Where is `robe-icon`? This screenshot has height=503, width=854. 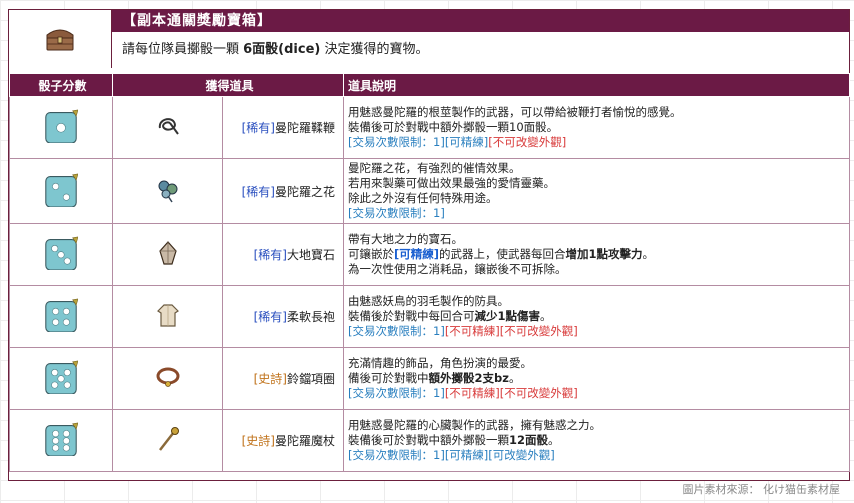
robe-icon is located at coordinates (168, 316).